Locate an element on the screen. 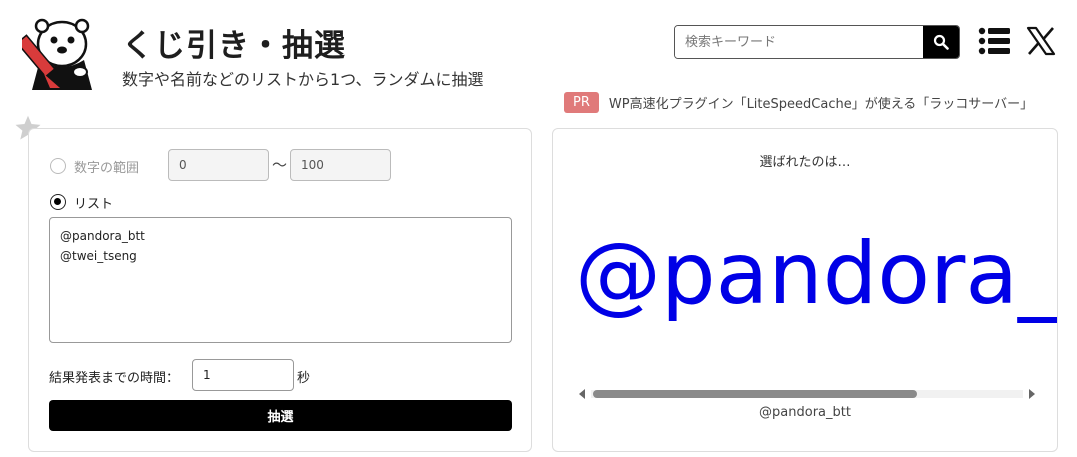 The height and width of the screenshot is (457, 1077). range-tilde: 〜 is located at coordinates (280, 165).